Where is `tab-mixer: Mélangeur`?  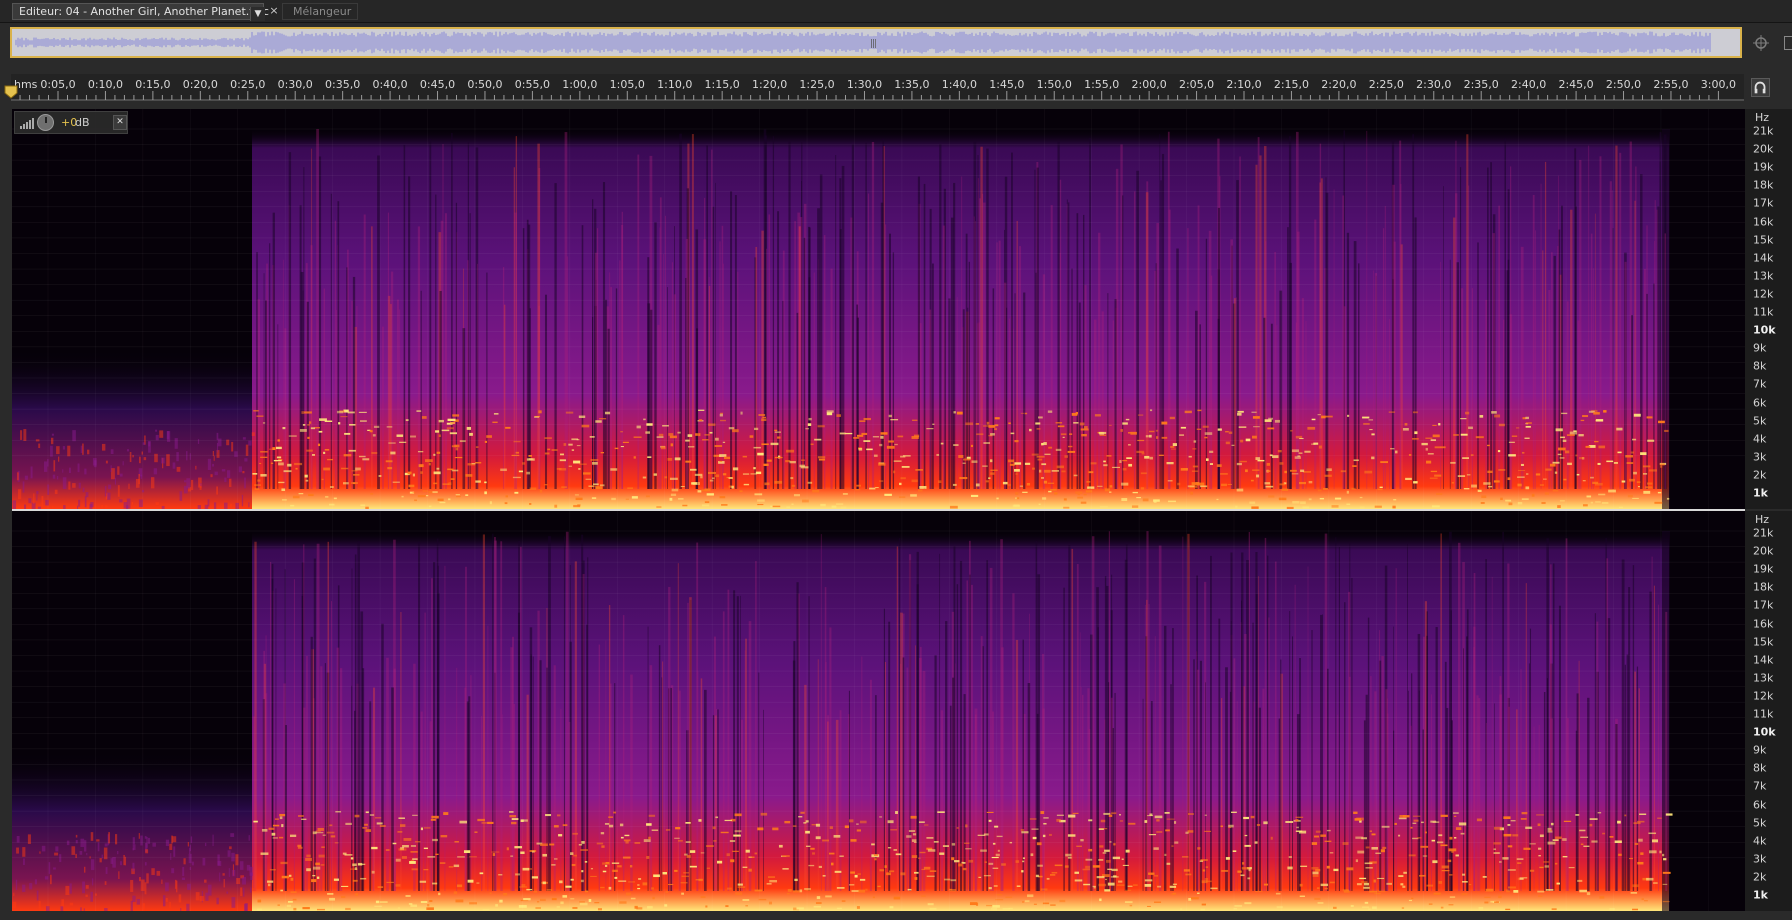
tab-mixer: Mélangeur is located at coordinates (320, 11).